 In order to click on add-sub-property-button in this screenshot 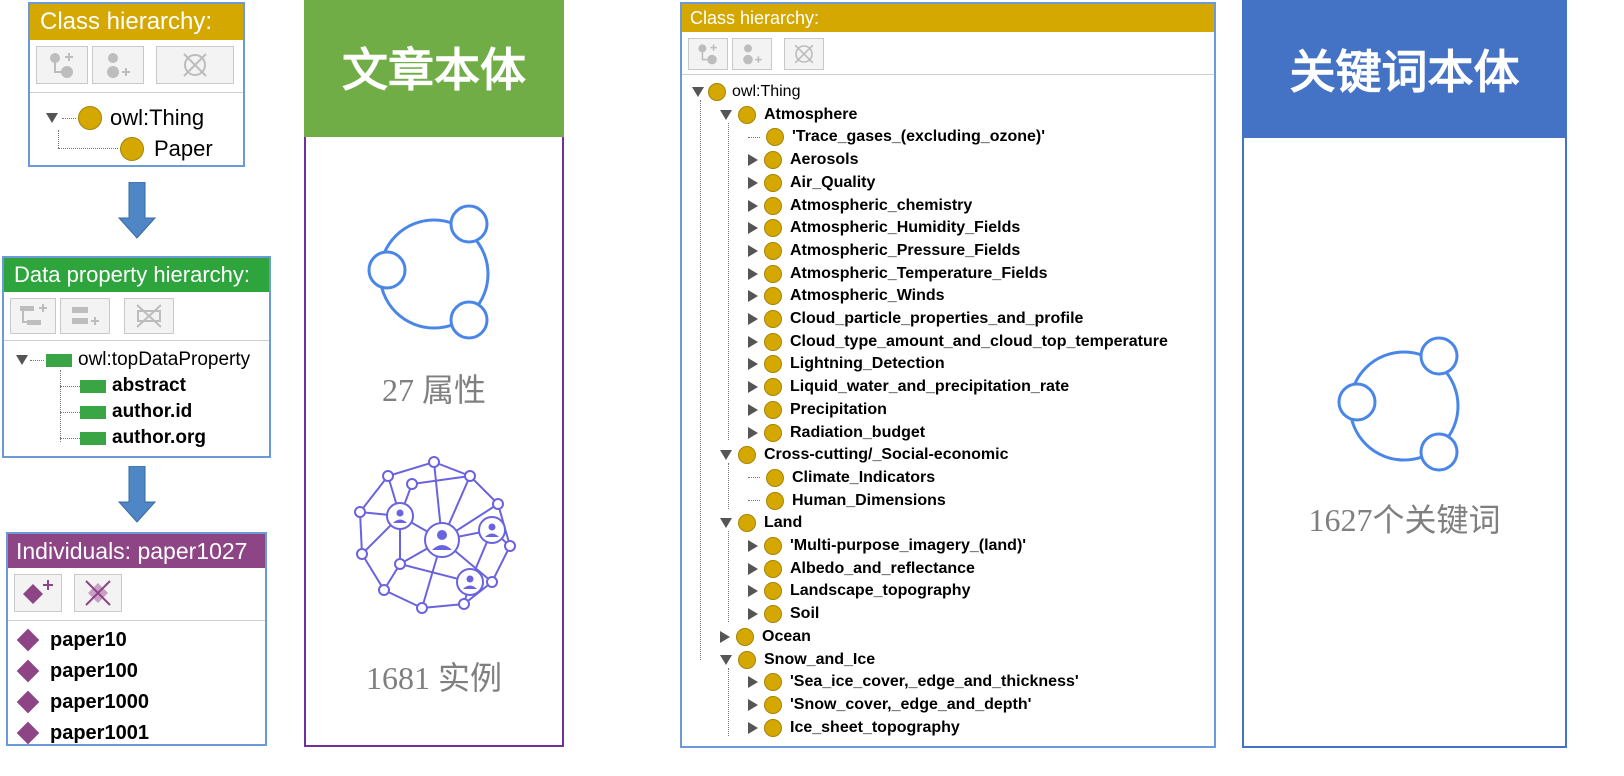, I will do `click(33, 316)`.